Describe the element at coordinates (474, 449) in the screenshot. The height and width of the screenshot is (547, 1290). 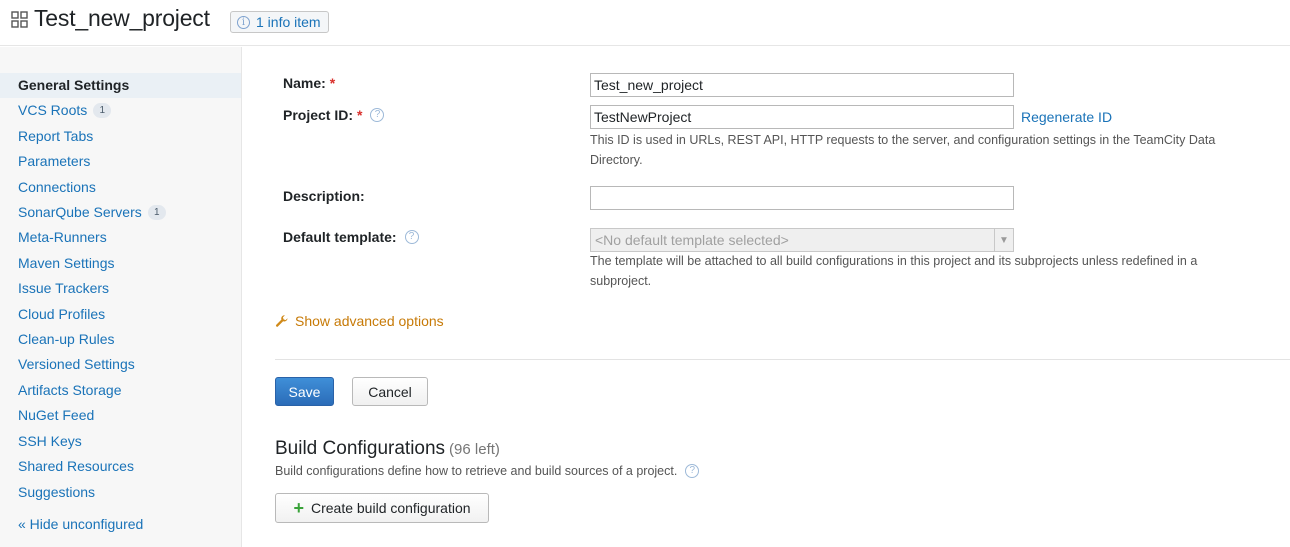
I see `build-configurations-remaining: (96 left)` at that location.